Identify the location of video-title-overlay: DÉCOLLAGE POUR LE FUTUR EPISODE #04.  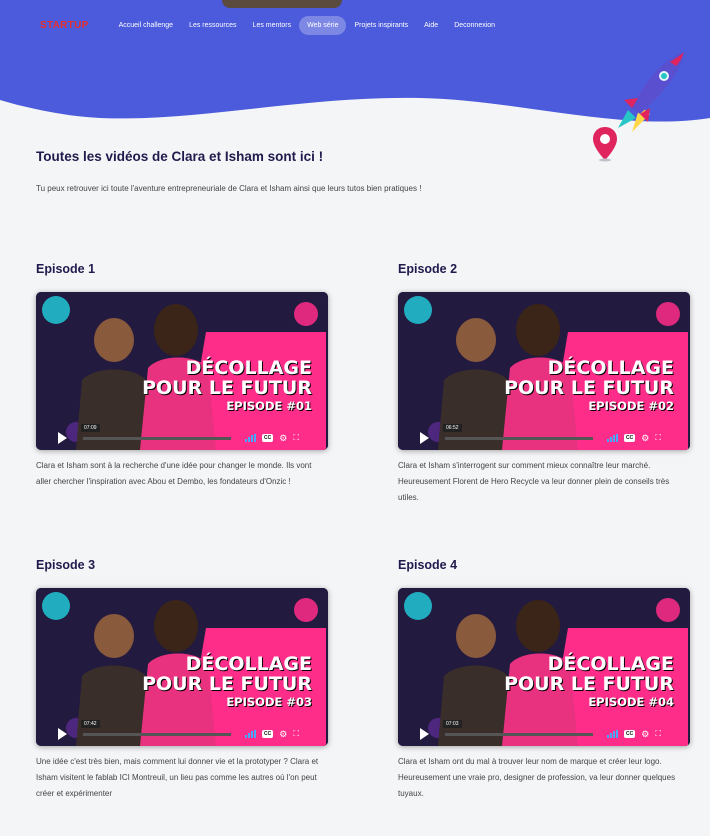
(589, 681).